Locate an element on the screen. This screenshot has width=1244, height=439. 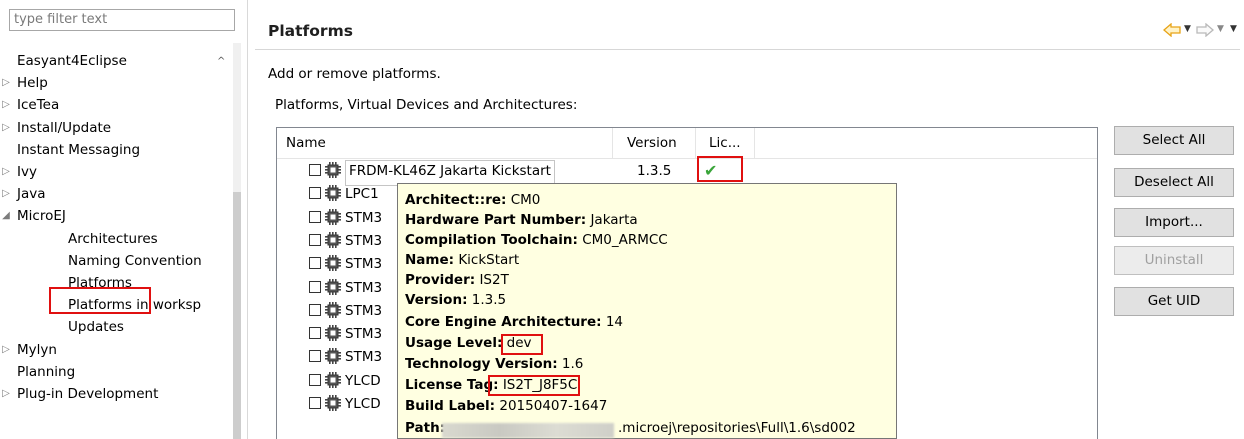
license-tag-highlight-box is located at coordinates (534, 385).